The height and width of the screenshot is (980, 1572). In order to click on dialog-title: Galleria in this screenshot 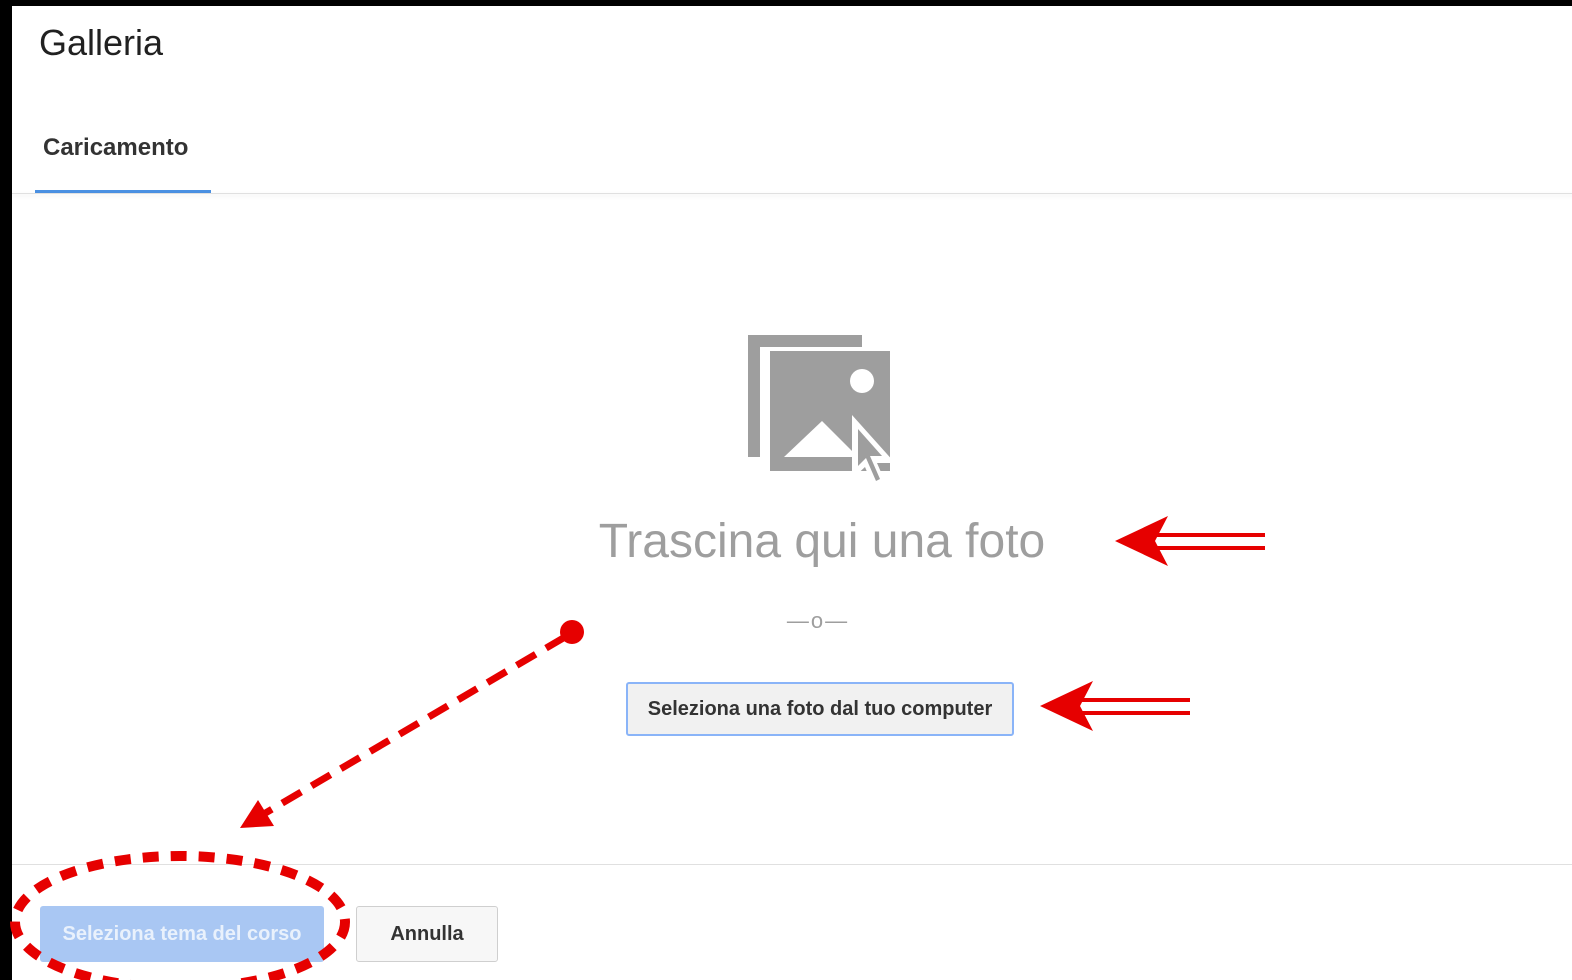, I will do `click(101, 42)`.